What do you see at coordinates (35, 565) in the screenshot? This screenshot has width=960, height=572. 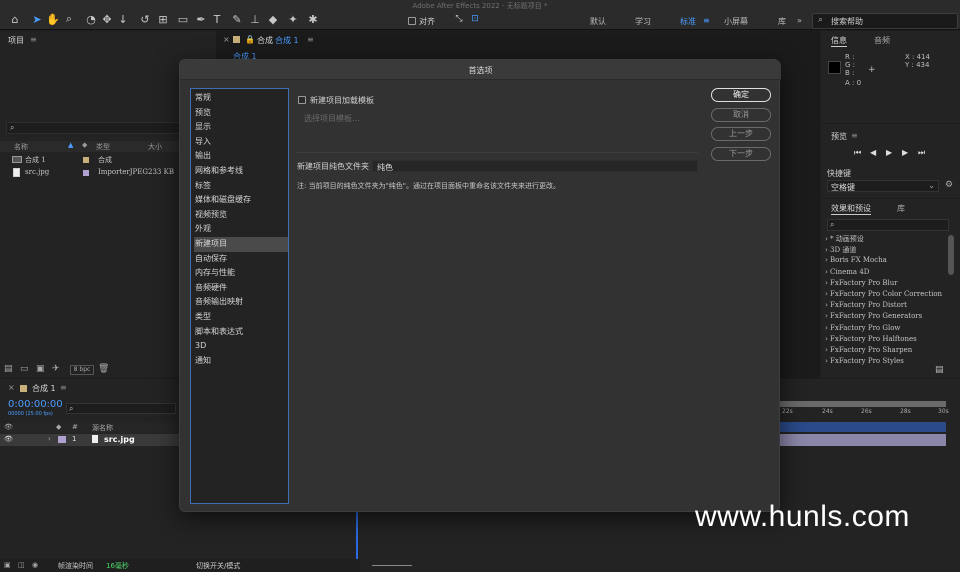 I see `transfer-controls-icon: ◉` at bounding box center [35, 565].